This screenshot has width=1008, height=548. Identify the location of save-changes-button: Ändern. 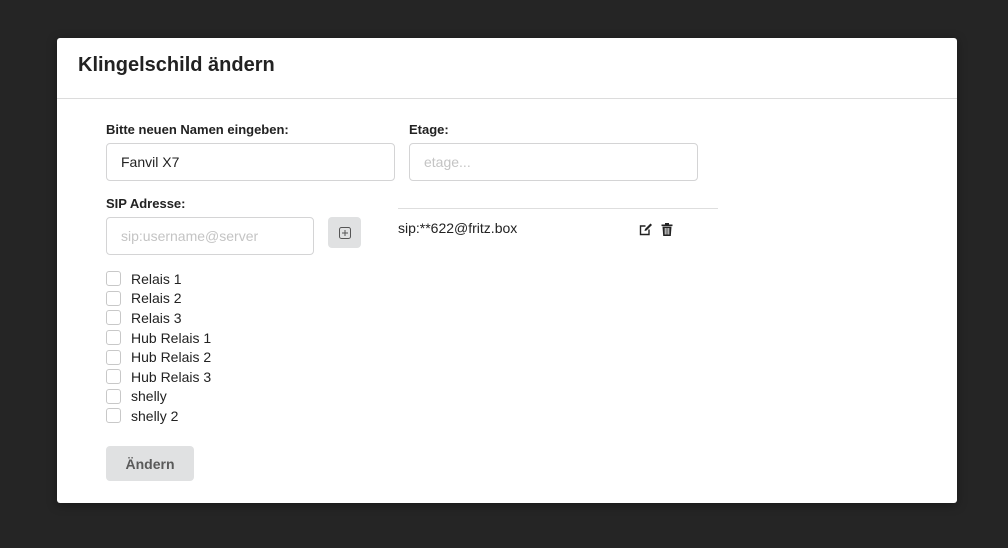
(150, 463).